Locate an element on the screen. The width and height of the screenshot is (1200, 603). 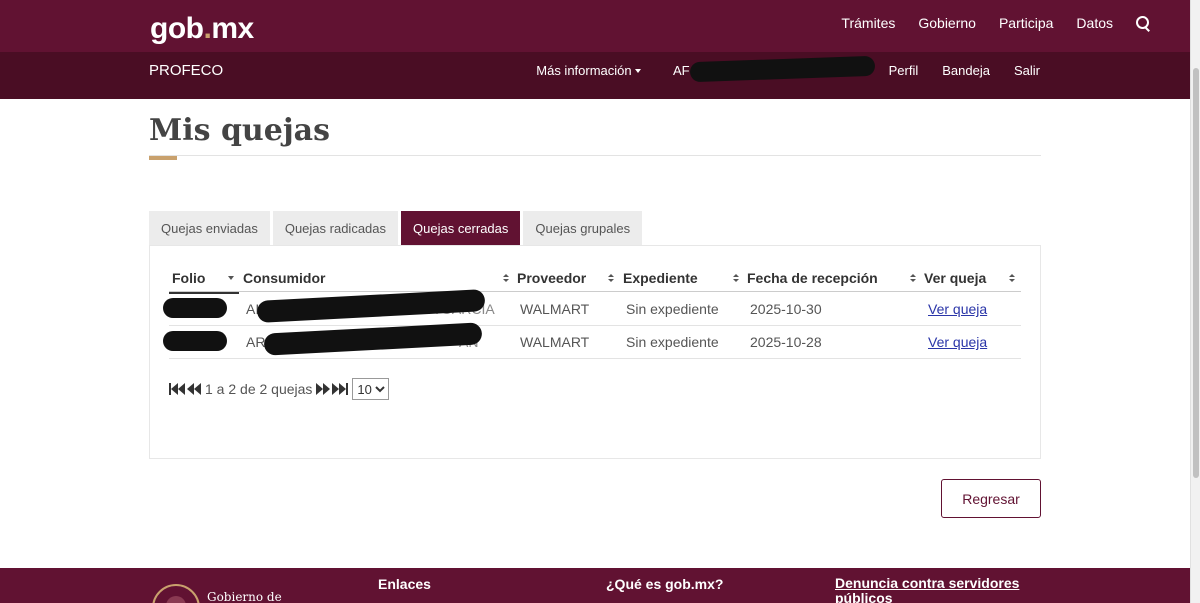
pagination-summary: 1 a 2 de 2 quejas is located at coordinates (259, 389).